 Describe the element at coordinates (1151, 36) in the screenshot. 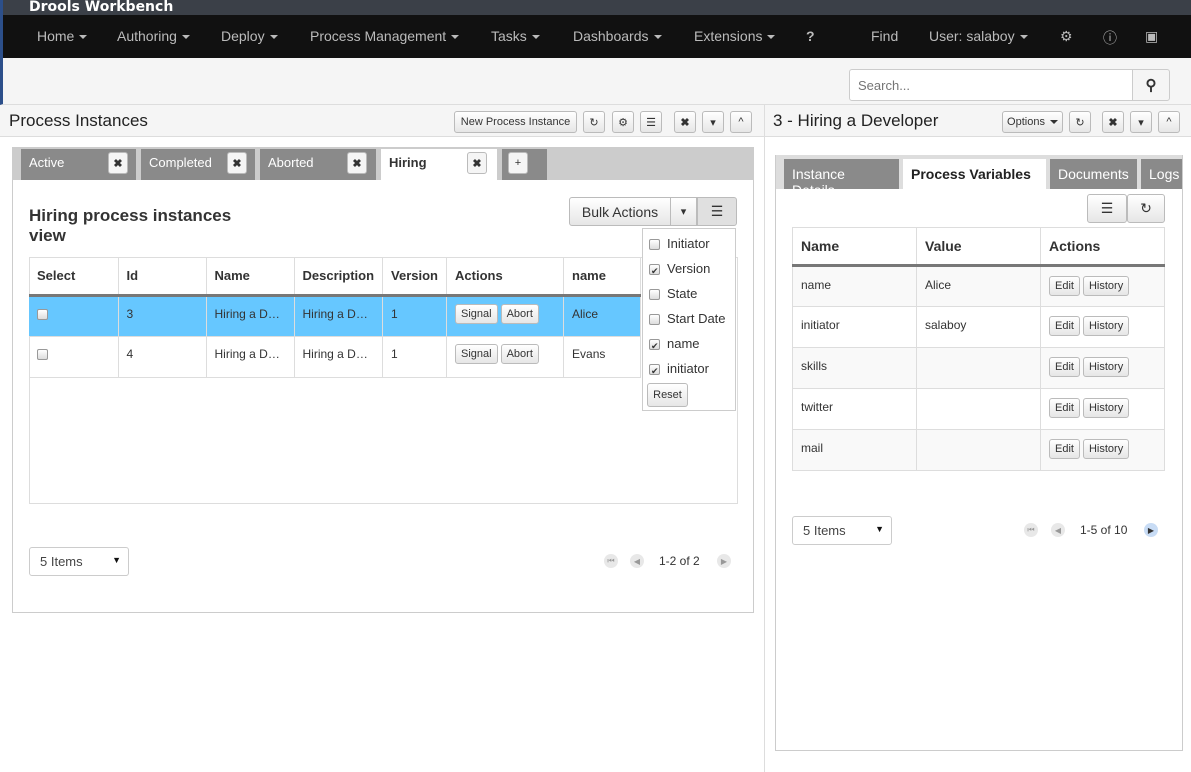

I see `briefcase-icon: ▣` at that location.